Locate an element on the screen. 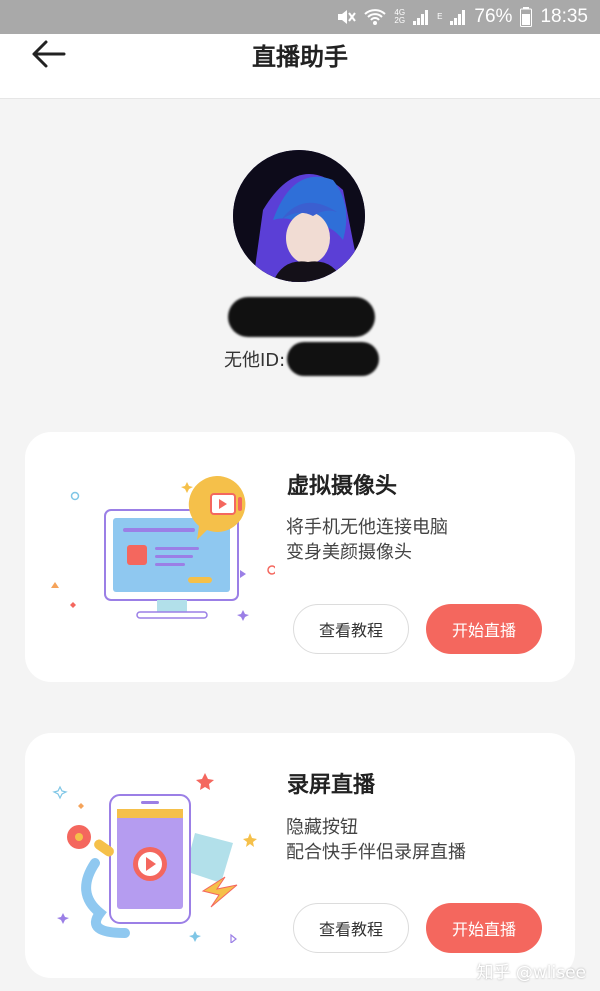 This screenshot has height=991, width=600. top-nav-bar: 直播助手 is located at coordinates (300, 66).